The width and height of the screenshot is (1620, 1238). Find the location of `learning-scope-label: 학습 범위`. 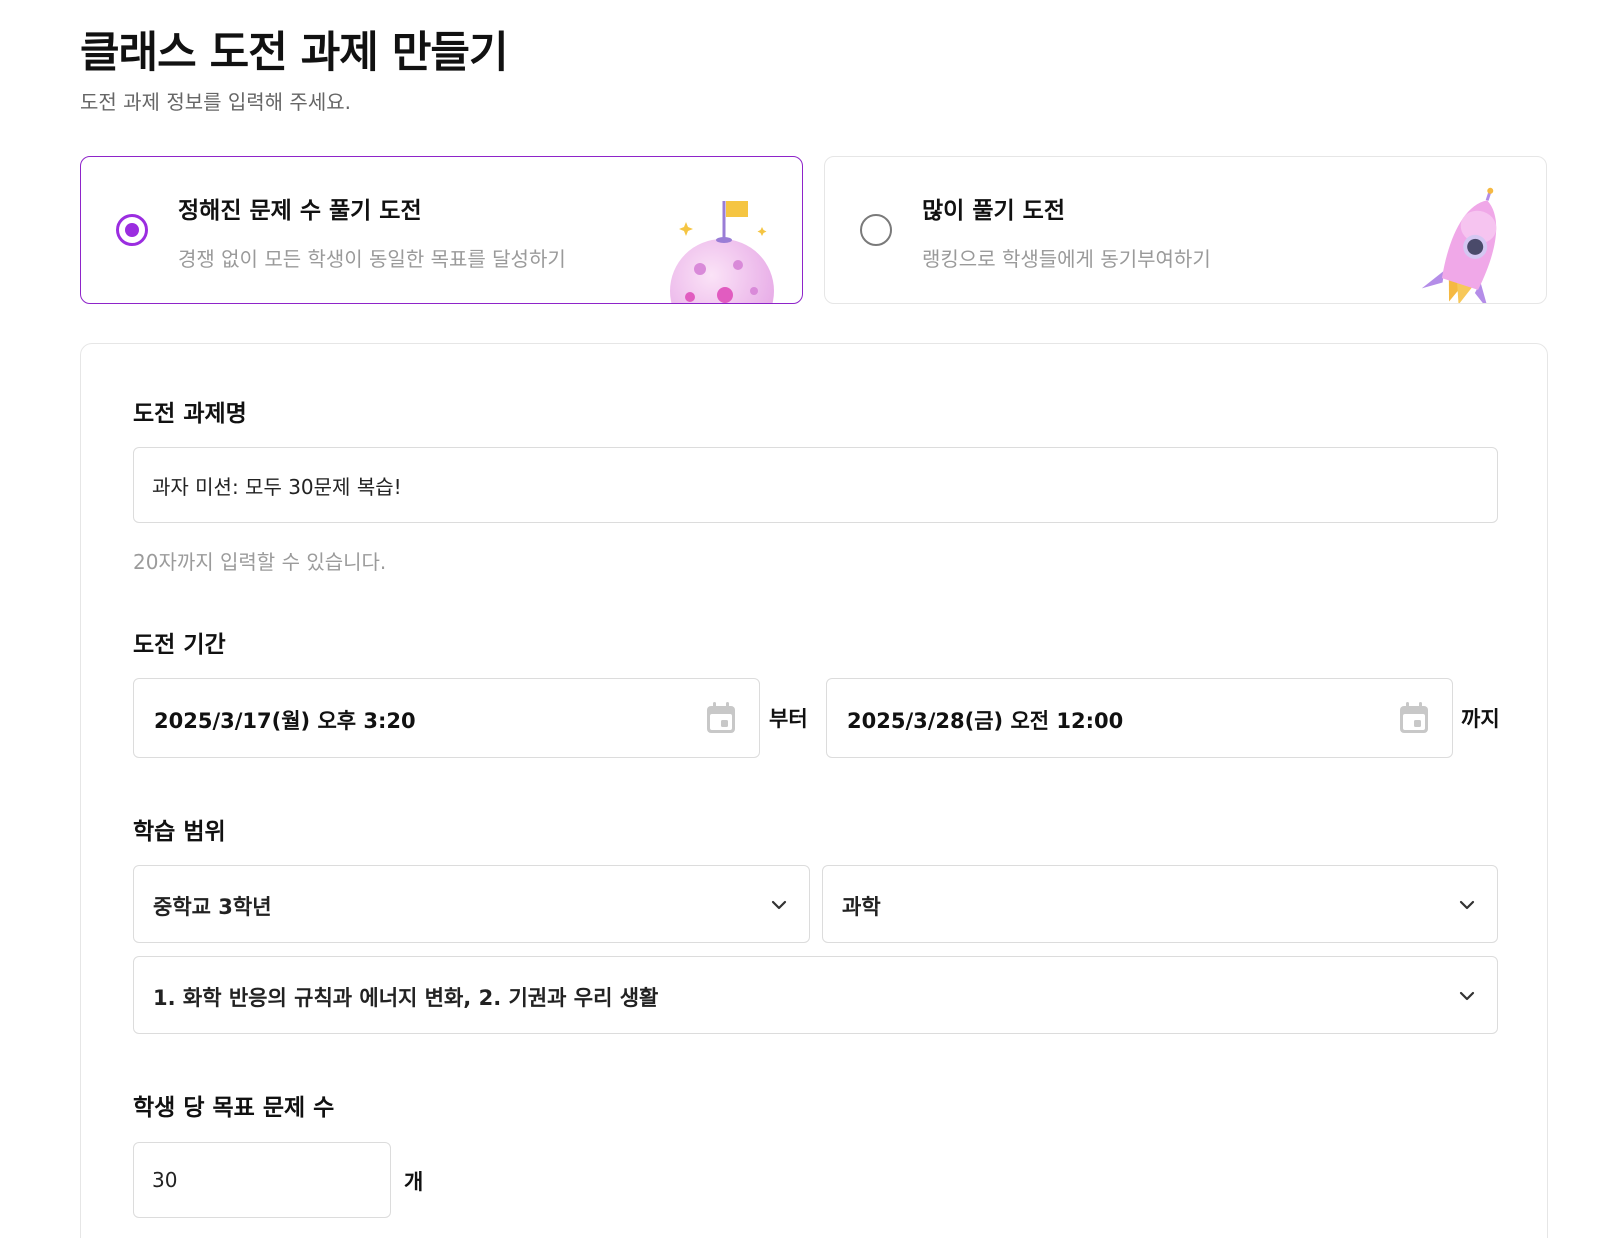

learning-scope-label: 학습 범위 is located at coordinates (179, 832).